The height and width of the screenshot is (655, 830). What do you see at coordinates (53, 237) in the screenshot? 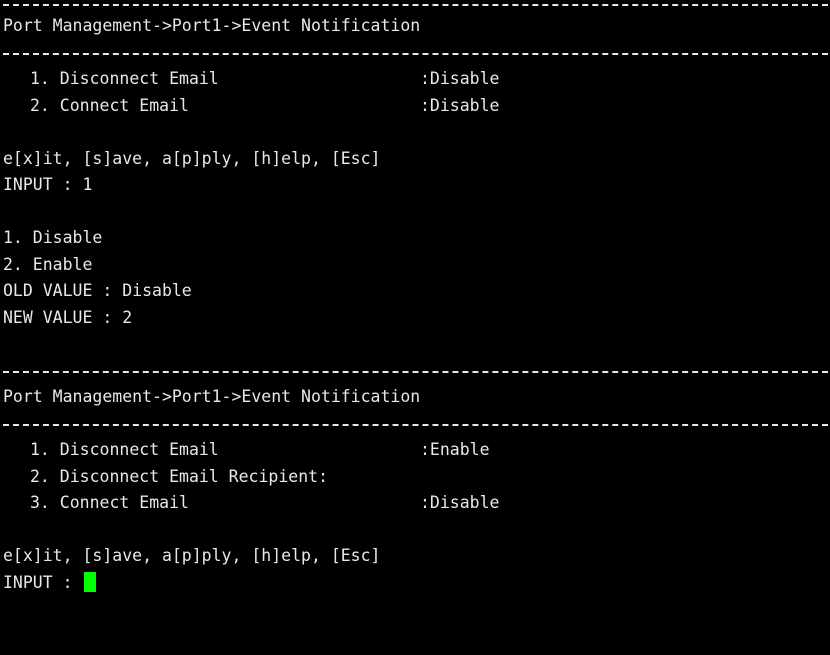
I see `option-disable: 1. Disable` at bounding box center [53, 237].